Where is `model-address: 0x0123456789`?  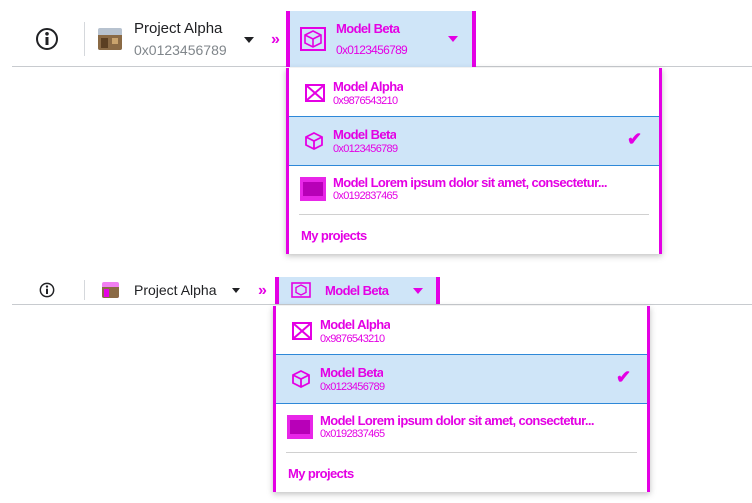 model-address: 0x0123456789 is located at coordinates (372, 50).